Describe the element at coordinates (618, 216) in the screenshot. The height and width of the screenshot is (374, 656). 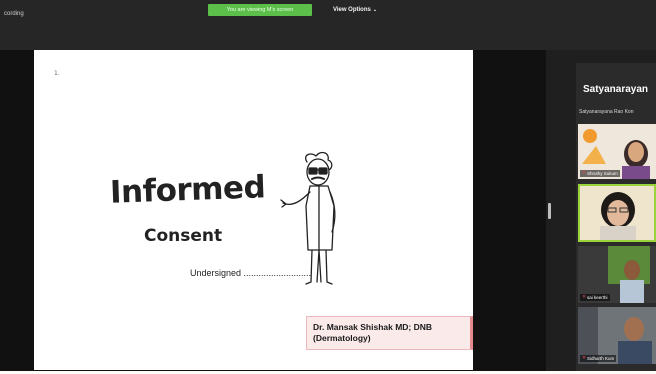
I see `participant-video` at that location.